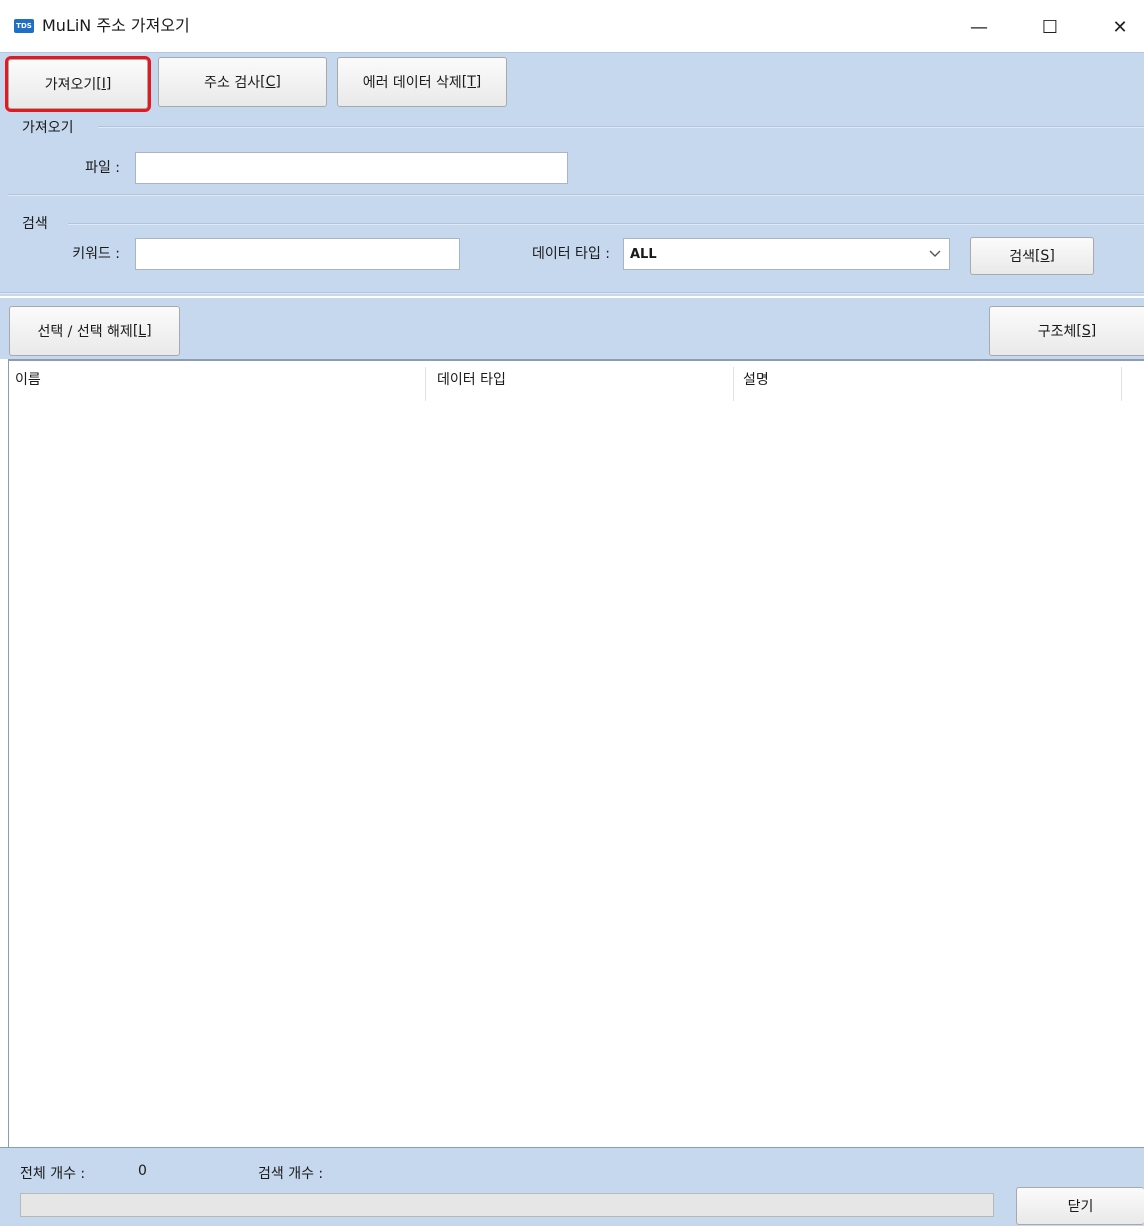  I want to click on import-button-key: [I], so click(104, 84).